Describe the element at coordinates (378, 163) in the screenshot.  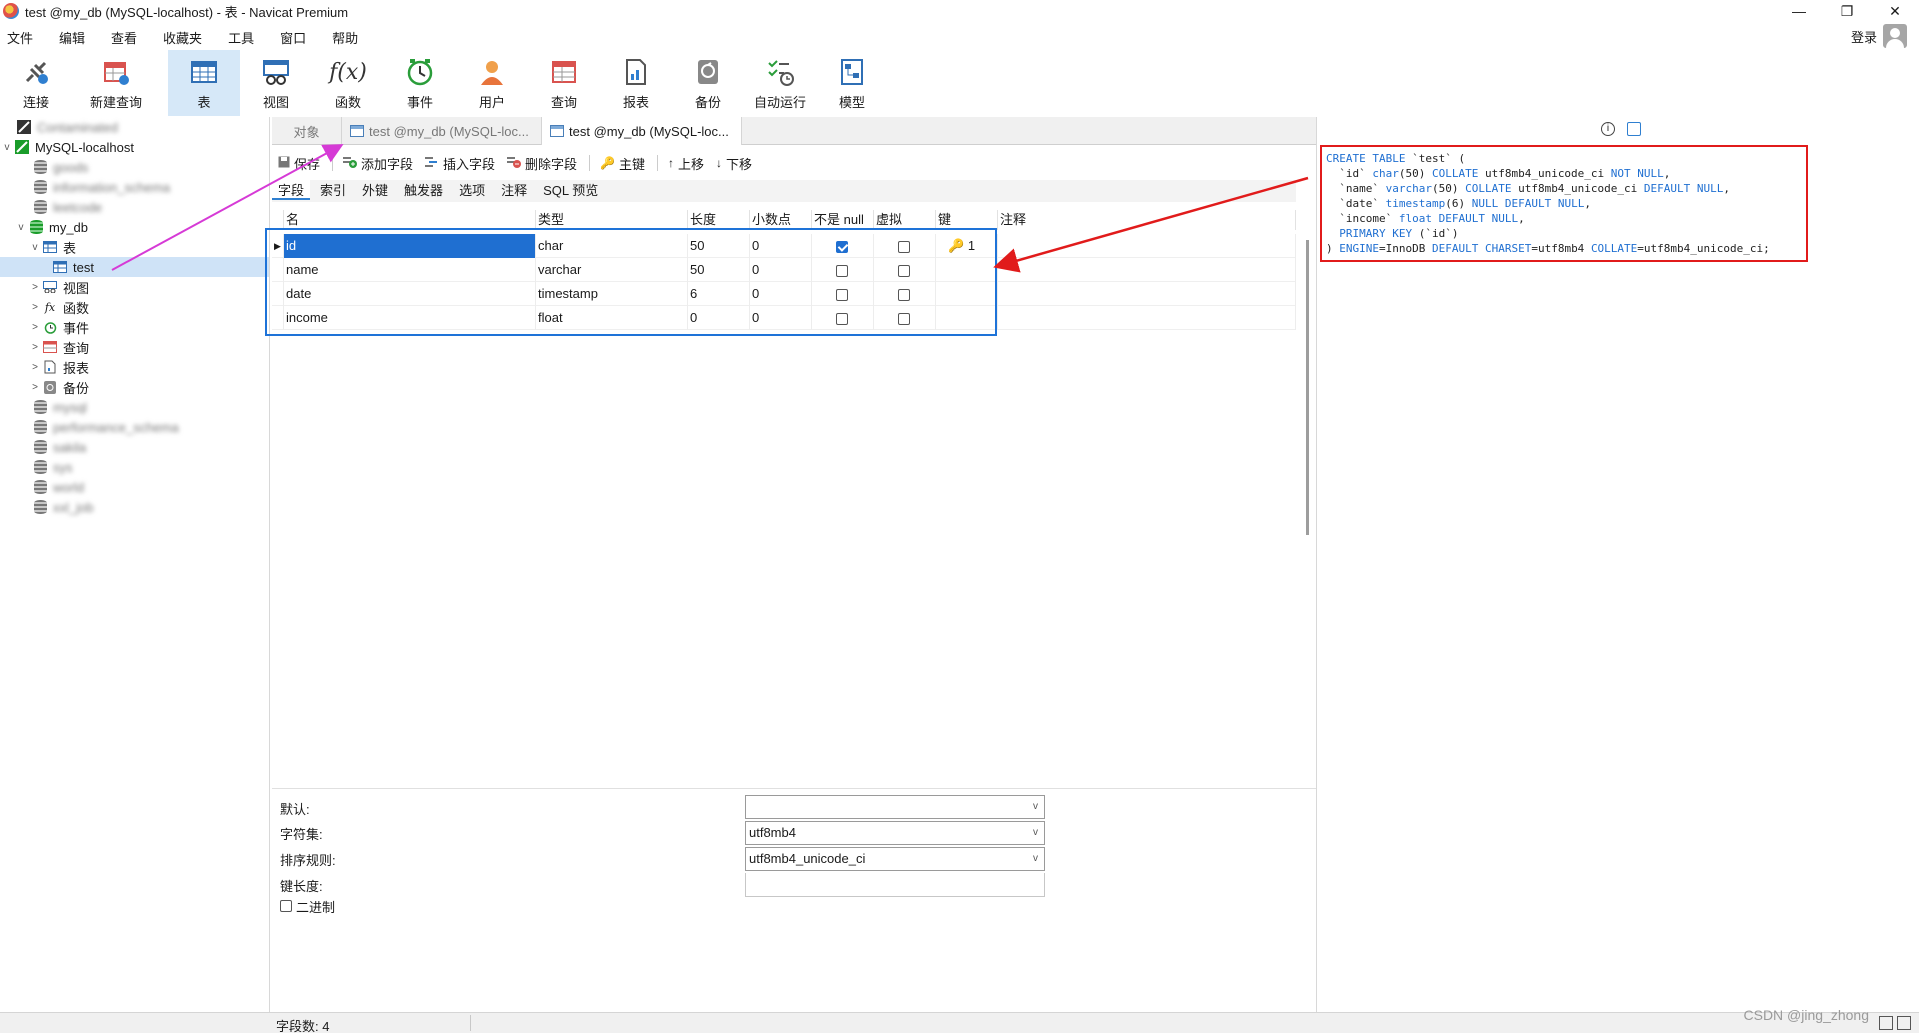
I see `add-field-button: 添加字段` at that location.